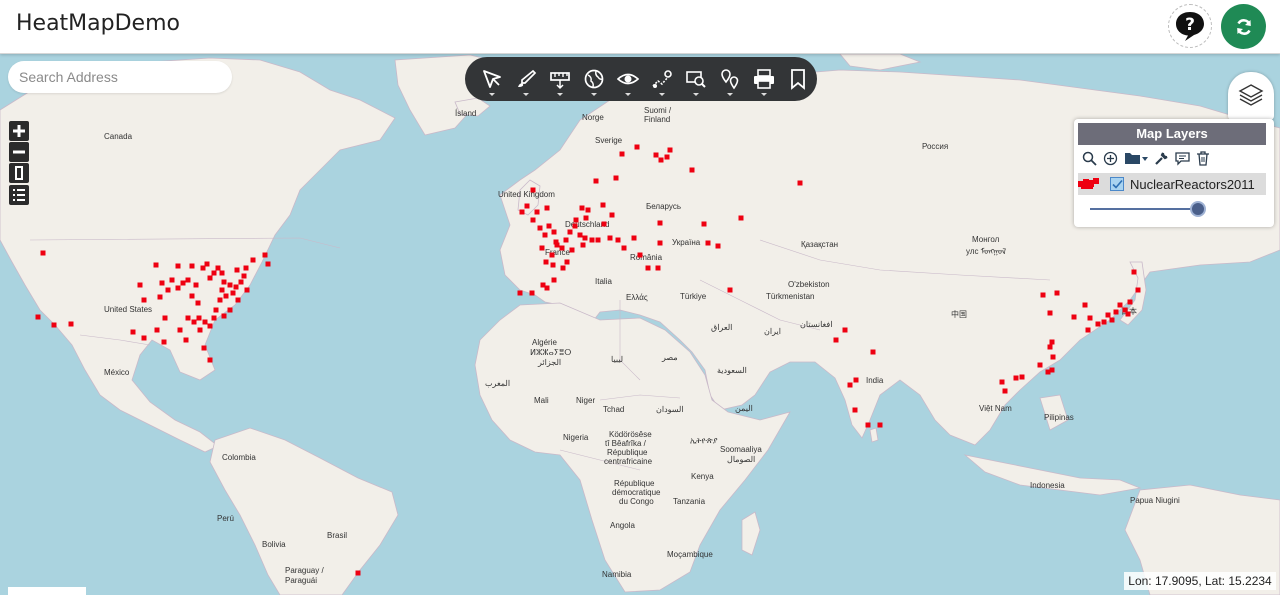 The width and height of the screenshot is (1280, 595). What do you see at coordinates (1089, 158) in the screenshot?
I see `search-icon` at bounding box center [1089, 158].